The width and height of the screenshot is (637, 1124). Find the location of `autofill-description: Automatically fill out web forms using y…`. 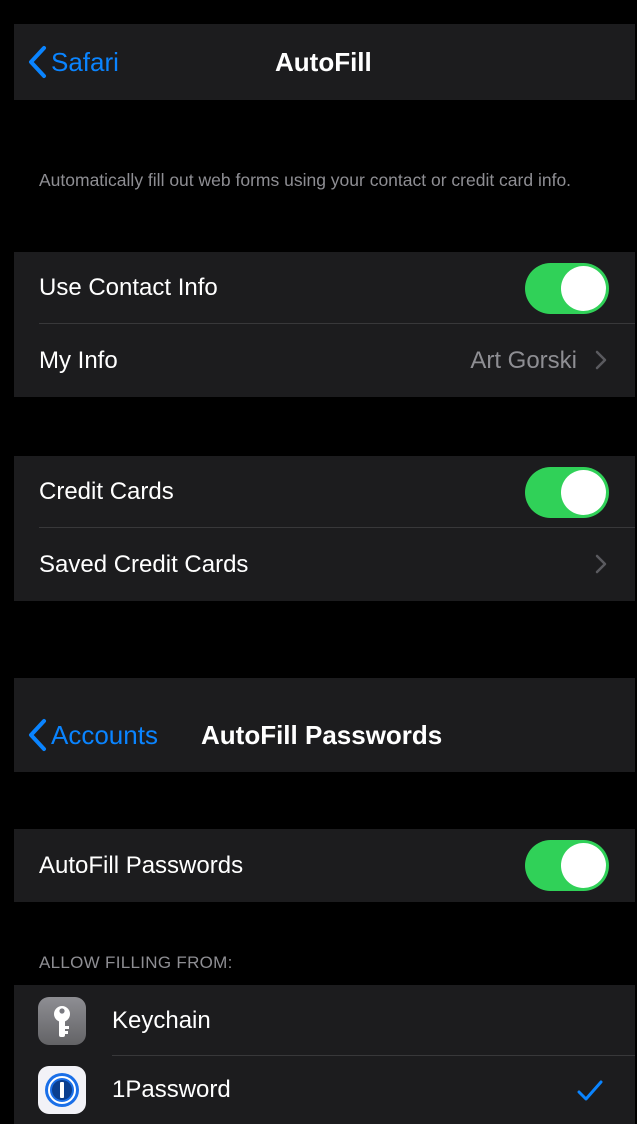

autofill-description: Automatically fill out web forms using y… is located at coordinates (305, 180).